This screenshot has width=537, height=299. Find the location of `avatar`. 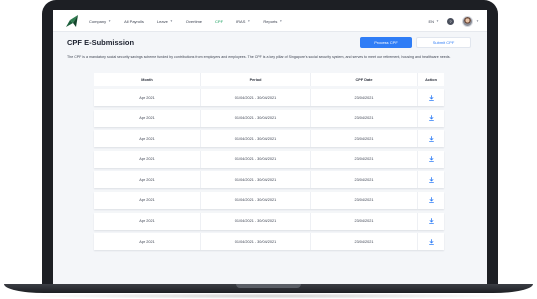

avatar is located at coordinates (468, 21).